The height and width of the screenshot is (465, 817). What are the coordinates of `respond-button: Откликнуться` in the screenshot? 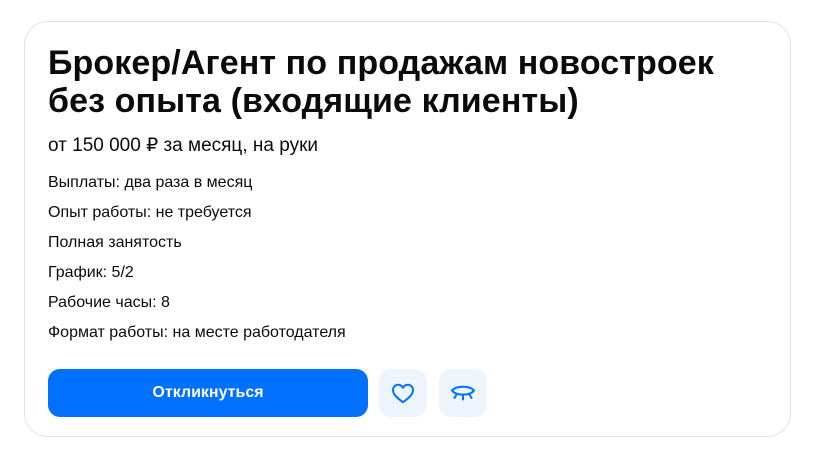 It's located at (208, 393).